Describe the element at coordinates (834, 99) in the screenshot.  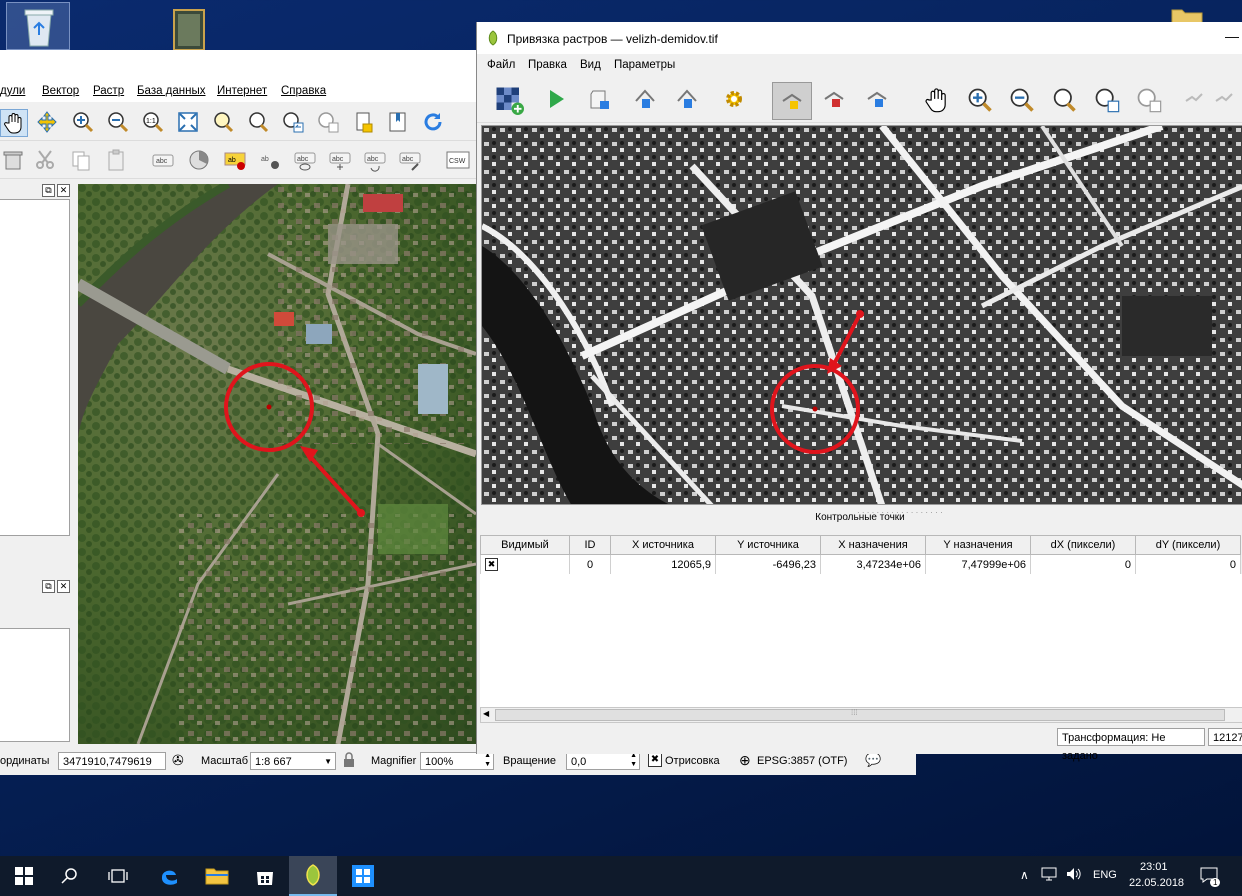
I see `delete-point-icon` at that location.